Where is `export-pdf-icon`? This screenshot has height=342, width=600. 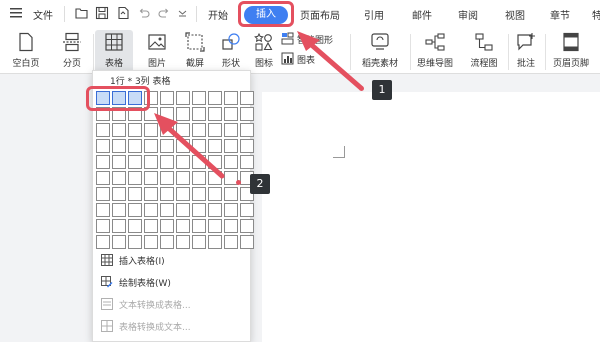
export-pdf-icon is located at coordinates (123, 13).